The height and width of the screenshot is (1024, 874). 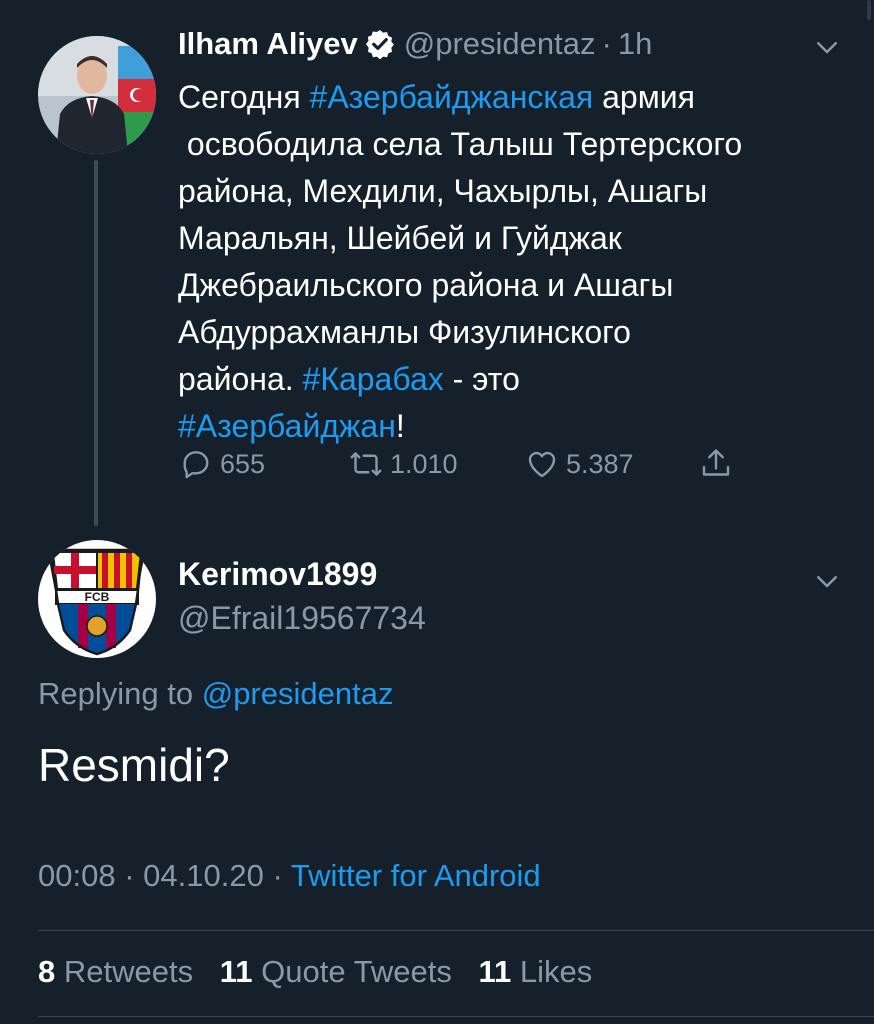 I want to click on scrollbar, so click(x=869, y=10).